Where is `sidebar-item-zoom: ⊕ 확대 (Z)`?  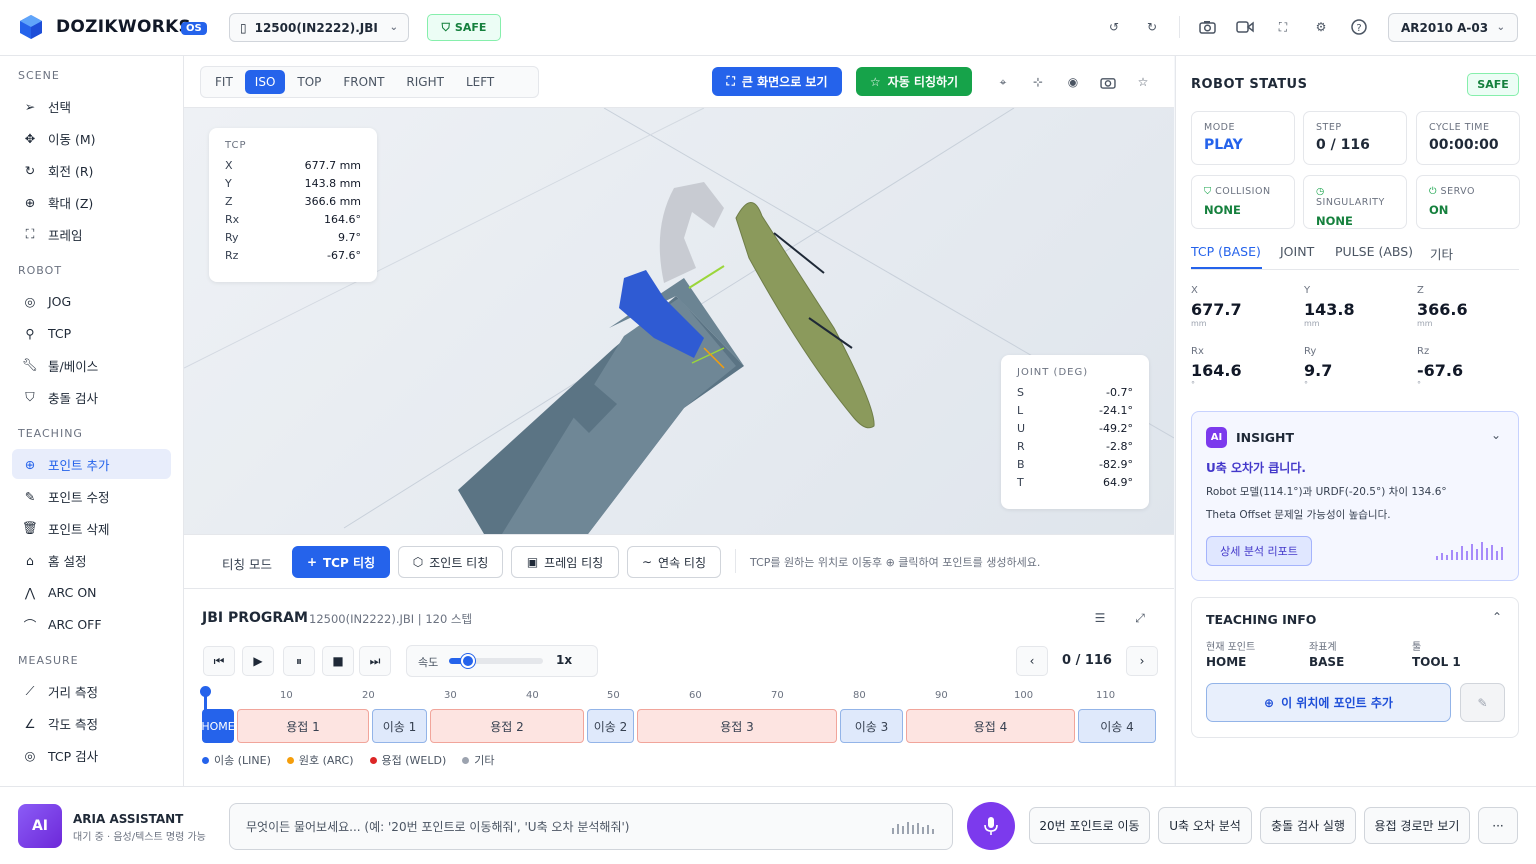
sidebar-item-zoom: ⊕ 확대 (Z) is located at coordinates (91, 202).